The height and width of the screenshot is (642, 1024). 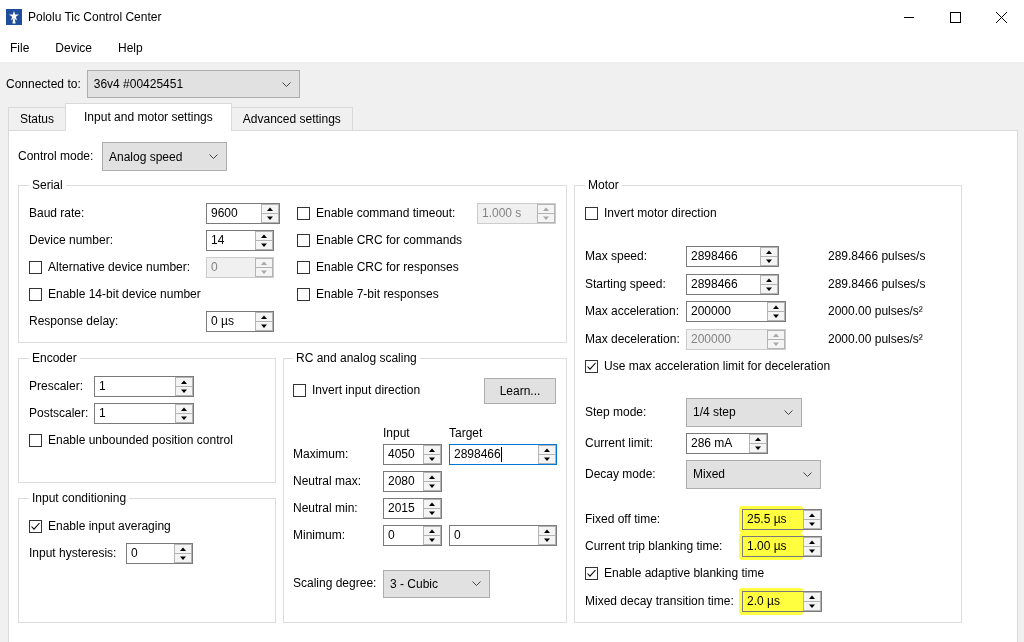 I want to click on menu-item: File, so click(x=20, y=48).